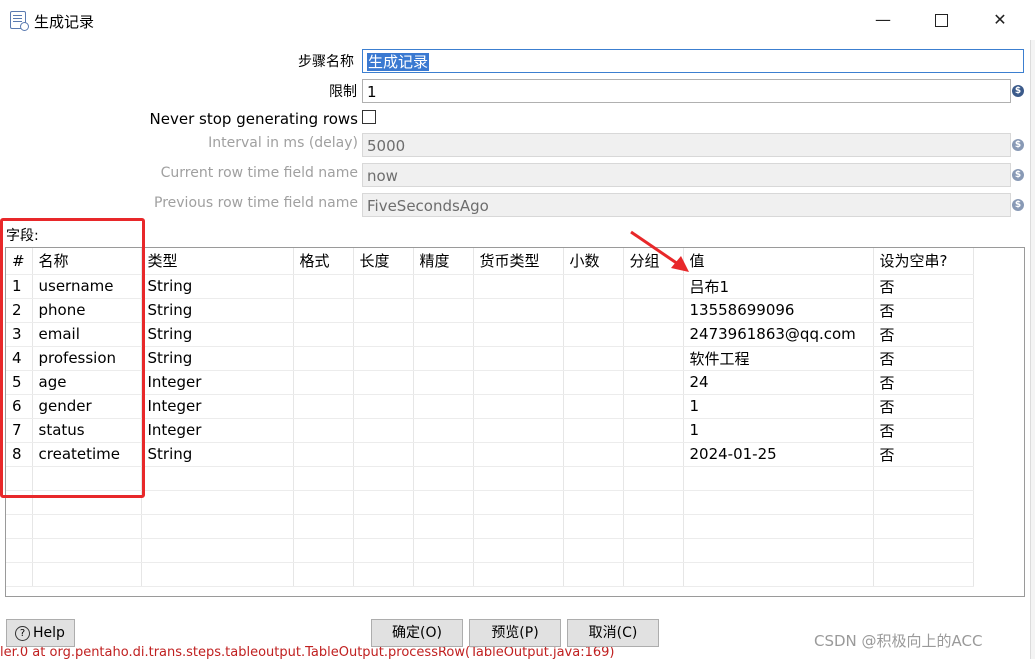 The width and height of the screenshot is (1035, 660). Describe the element at coordinates (87, 454) in the screenshot. I see `table-cell: createtime` at that location.